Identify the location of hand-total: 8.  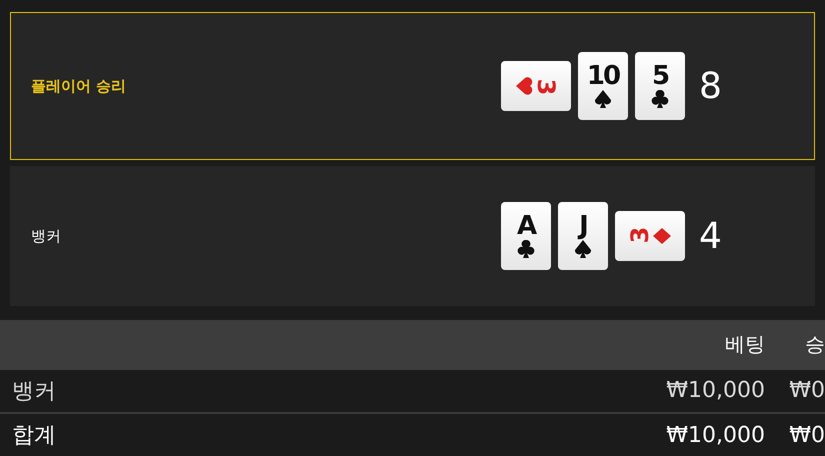
(710, 86).